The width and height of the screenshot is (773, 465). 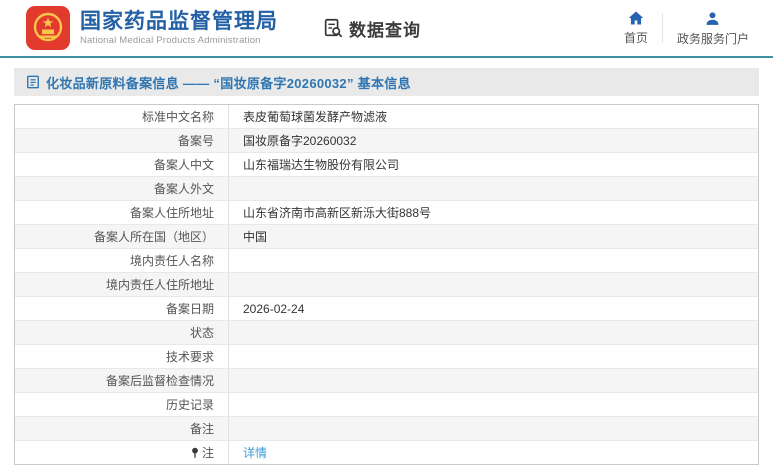 I want to click on row-label: 备案日期, so click(x=189, y=309).